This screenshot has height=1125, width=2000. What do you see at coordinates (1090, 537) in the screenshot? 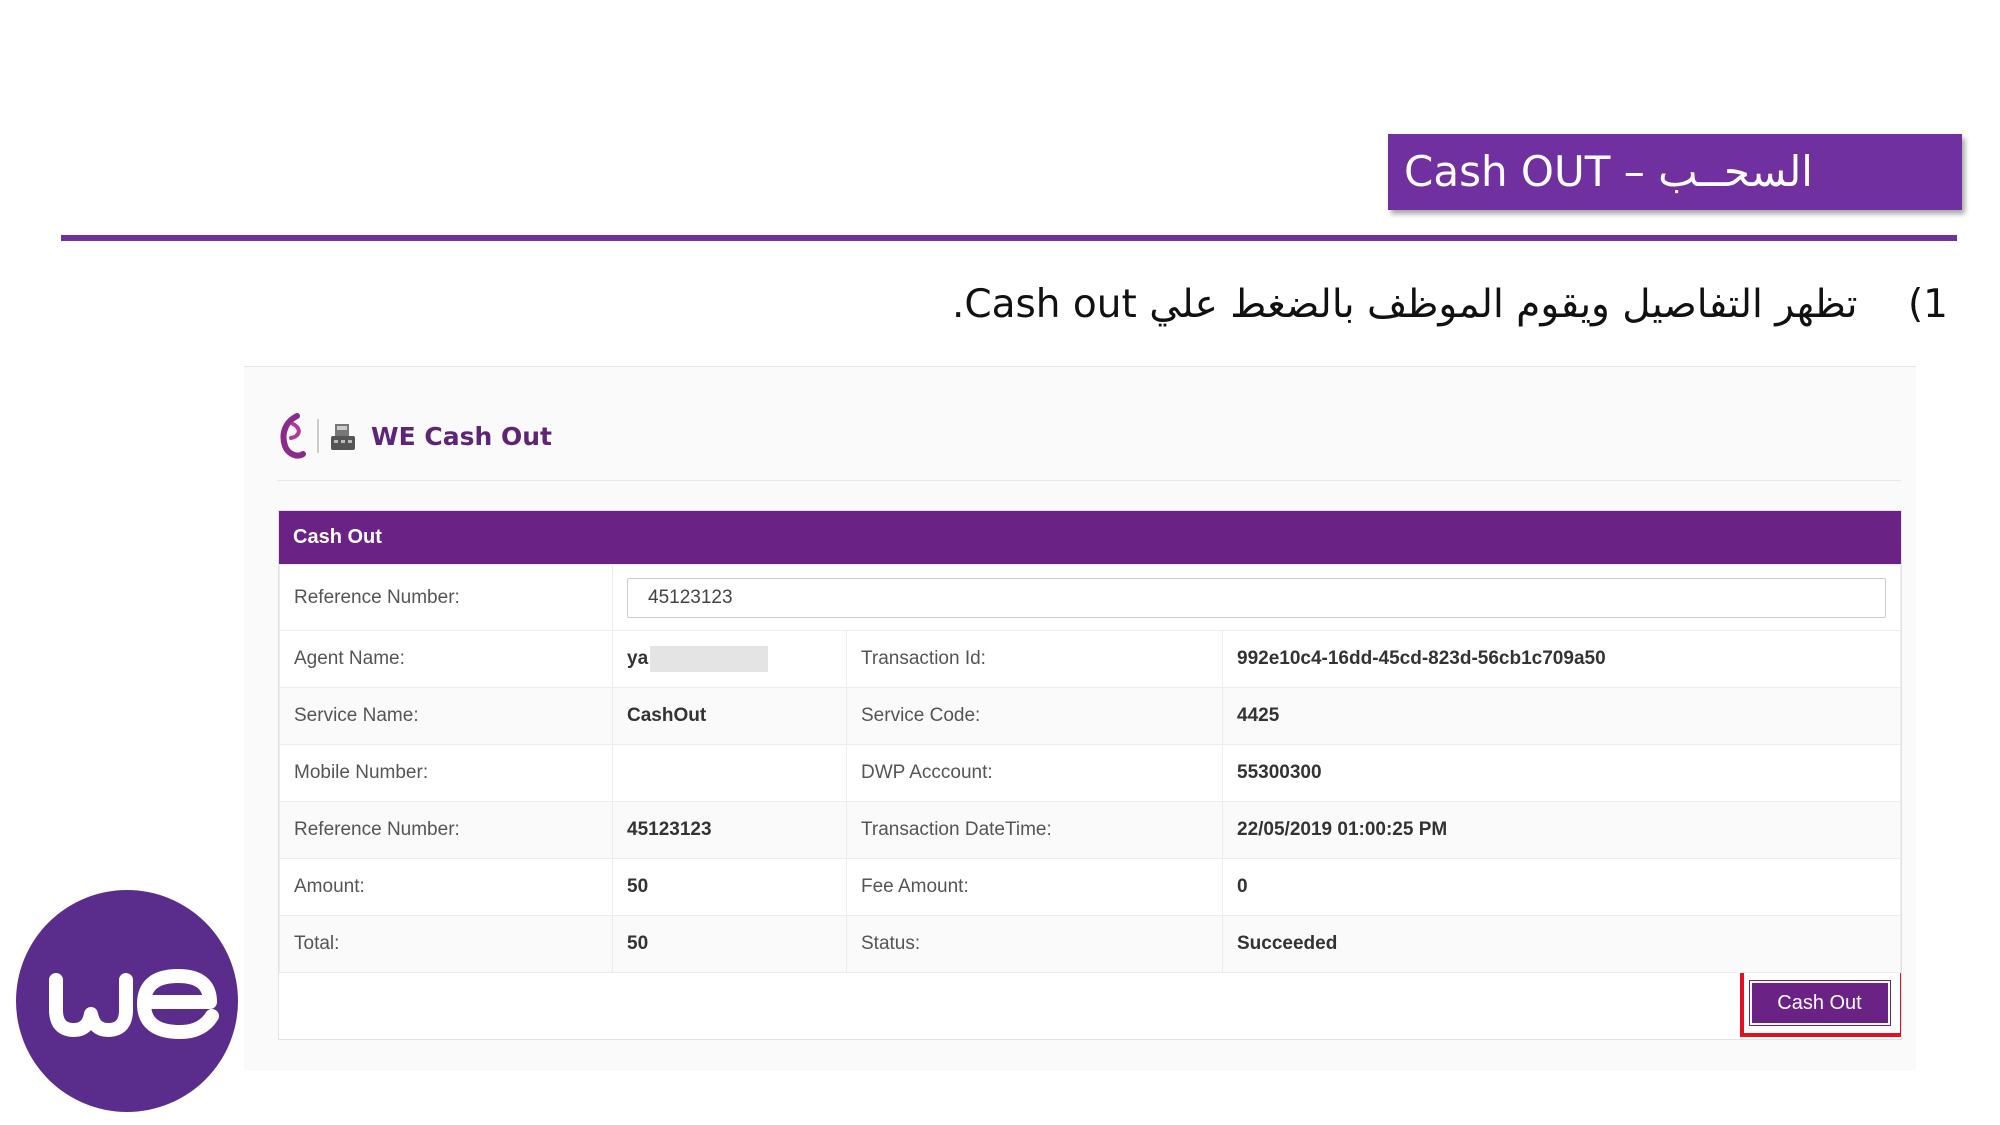
I see `panel-heading: Cash Out` at bounding box center [1090, 537].